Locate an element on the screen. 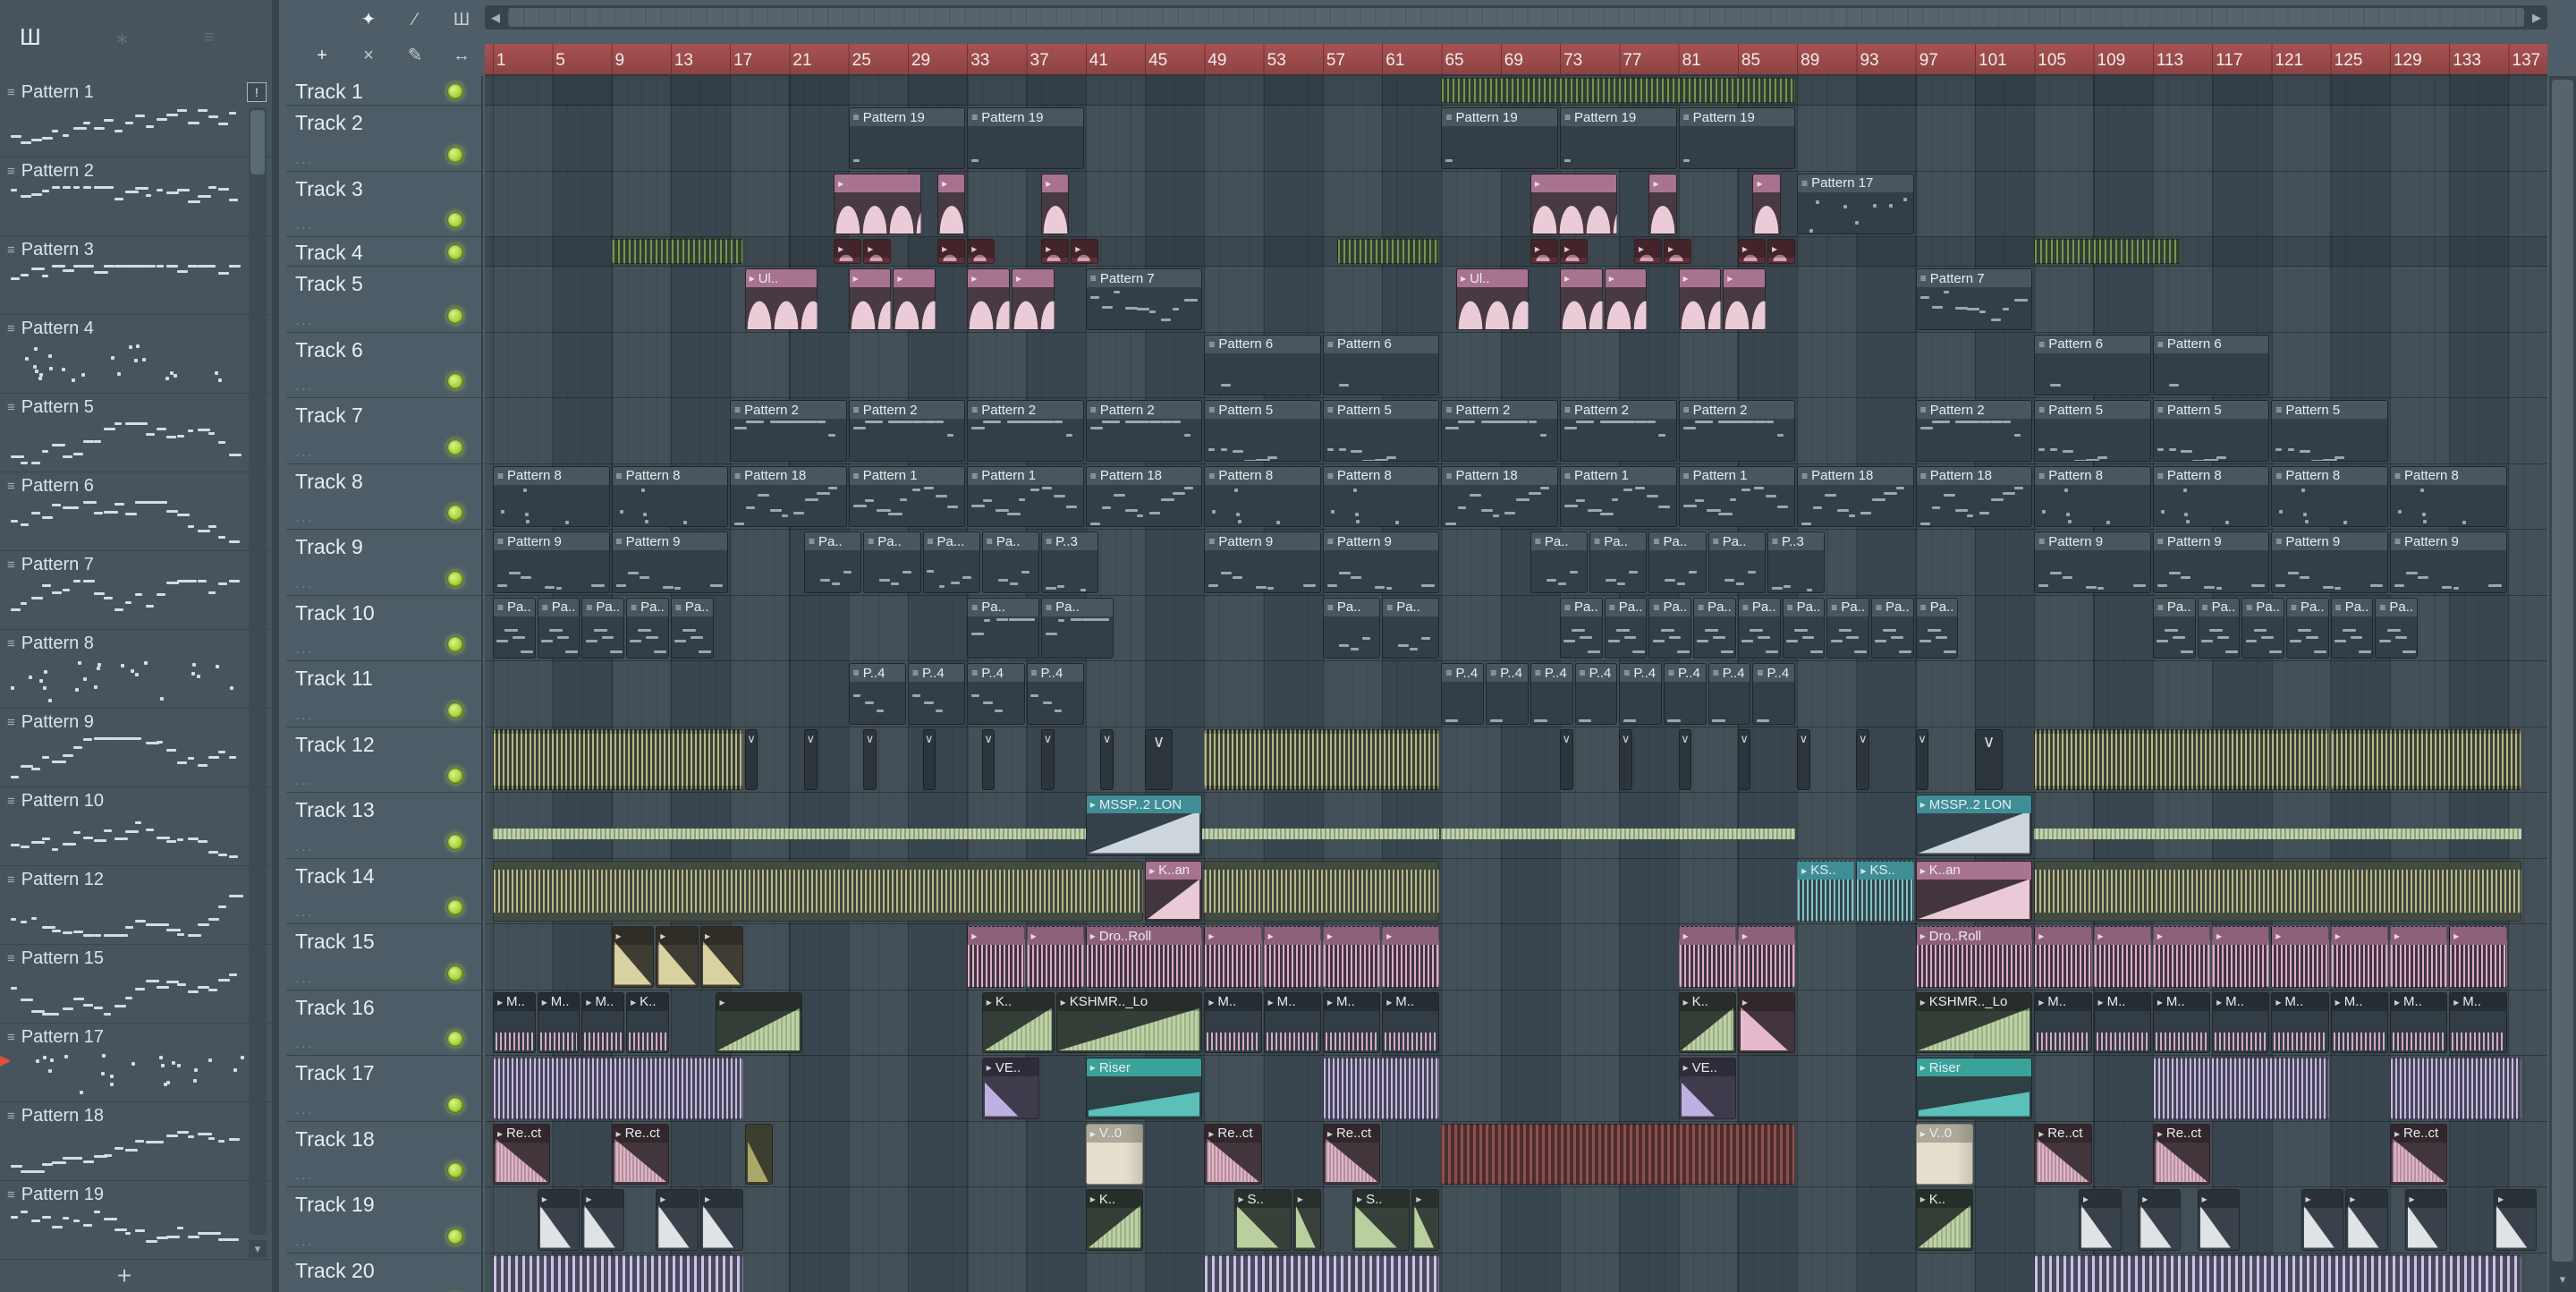 This screenshot has width=2576, height=1292. stretch-icon: ↔ is located at coordinates (461, 55).